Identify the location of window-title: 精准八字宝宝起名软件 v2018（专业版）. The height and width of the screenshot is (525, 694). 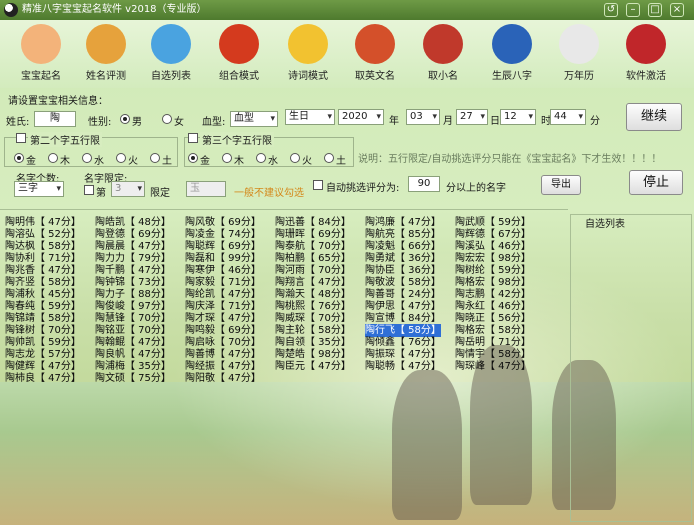
(114, 9).